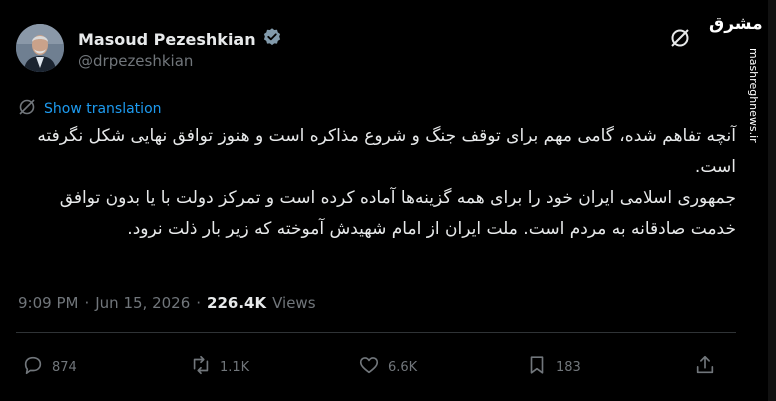  What do you see at coordinates (537, 367) in the screenshot?
I see `bookmark-icon` at bounding box center [537, 367].